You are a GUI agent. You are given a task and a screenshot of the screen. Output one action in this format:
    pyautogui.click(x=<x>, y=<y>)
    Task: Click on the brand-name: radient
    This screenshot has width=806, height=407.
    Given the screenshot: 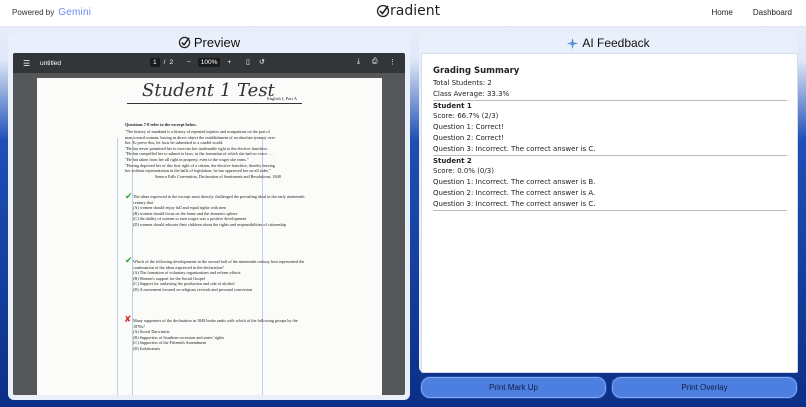 What is the action you would take?
    pyautogui.click(x=415, y=11)
    